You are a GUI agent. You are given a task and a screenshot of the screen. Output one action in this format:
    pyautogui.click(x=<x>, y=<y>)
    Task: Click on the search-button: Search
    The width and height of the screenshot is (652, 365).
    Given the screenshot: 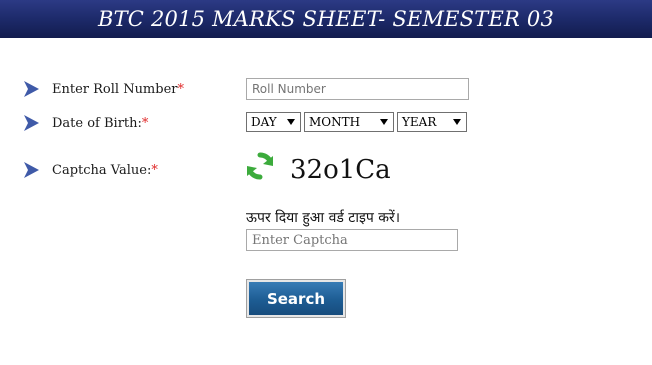 What is the action you would take?
    pyautogui.click(x=296, y=298)
    